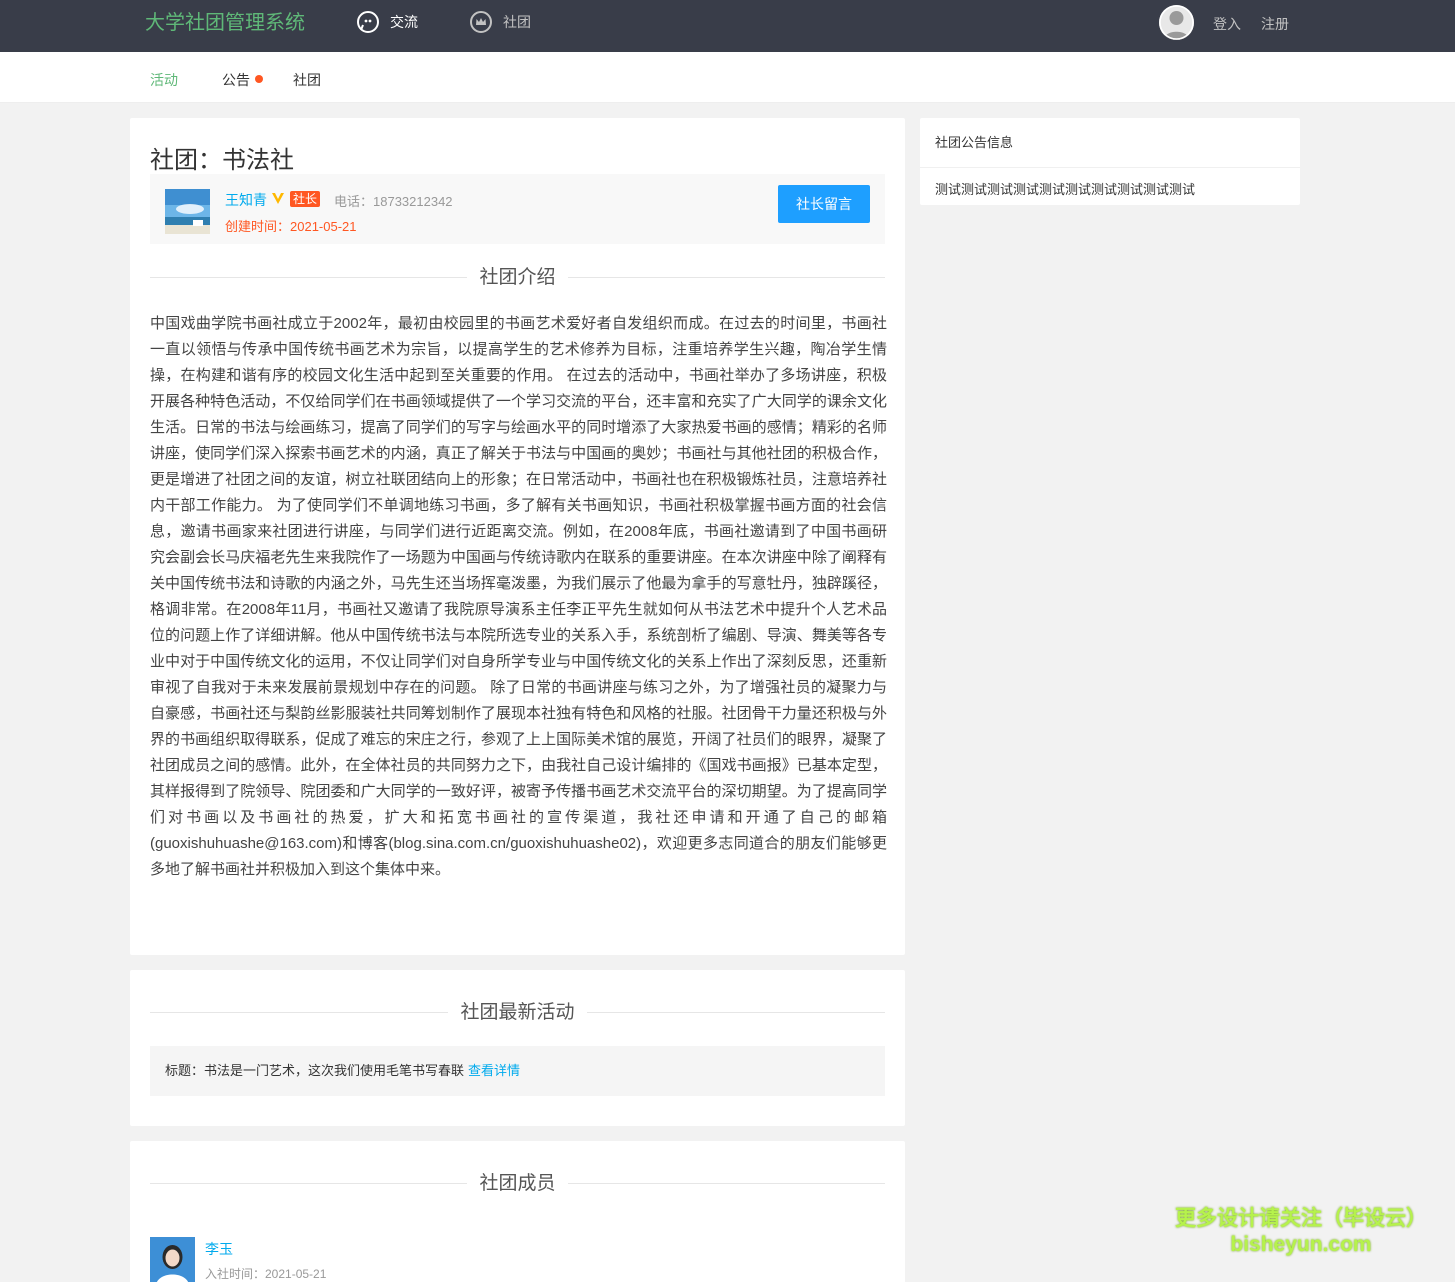 This screenshot has height=1282, width=1455. What do you see at coordinates (1301, 1244) in the screenshot?
I see `watermark-line: bisheyun.com` at bounding box center [1301, 1244].